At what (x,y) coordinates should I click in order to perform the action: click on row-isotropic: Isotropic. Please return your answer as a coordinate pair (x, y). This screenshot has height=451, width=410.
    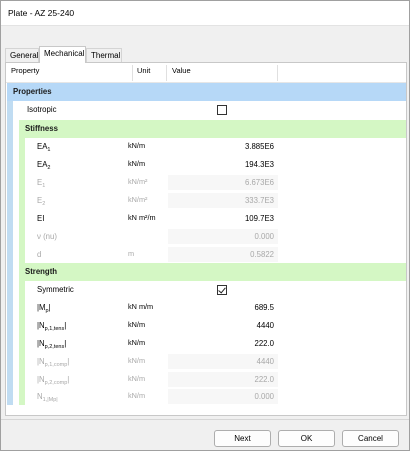
    Looking at the image, I should click on (209, 110).